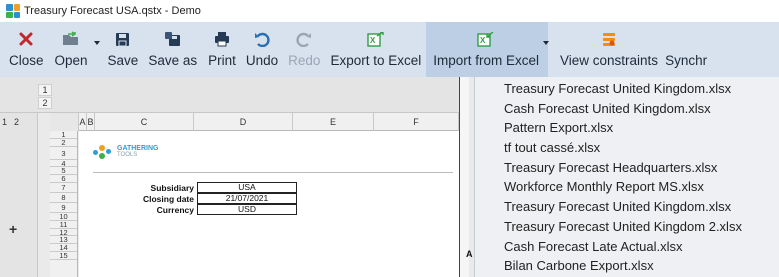 The image size is (779, 277). Describe the element at coordinates (13, 11) in the screenshot. I see `app-logo-icon` at that location.